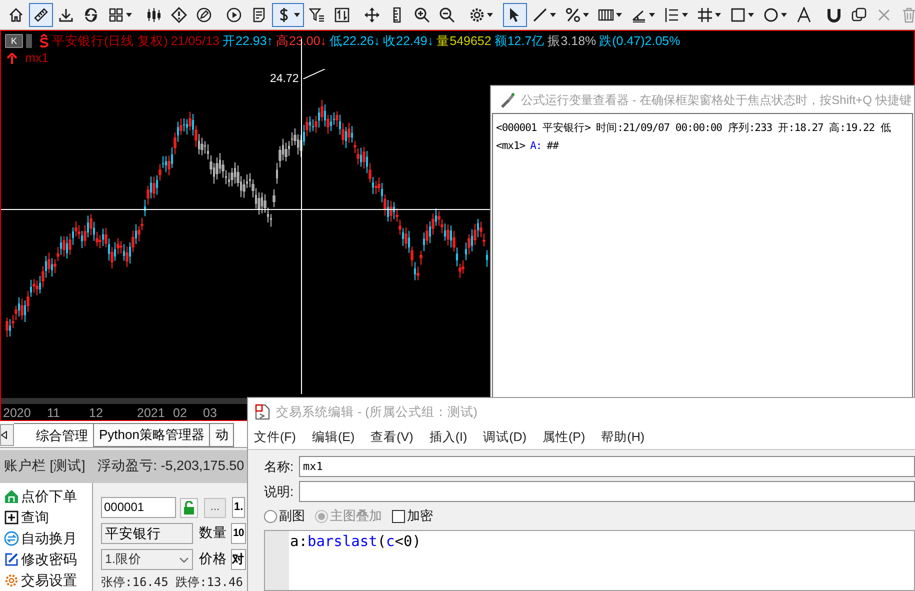 The height and width of the screenshot is (591, 915). What do you see at coordinates (195, 41) in the screenshot?
I see `quote-field: 21/05/13` at bounding box center [195, 41].